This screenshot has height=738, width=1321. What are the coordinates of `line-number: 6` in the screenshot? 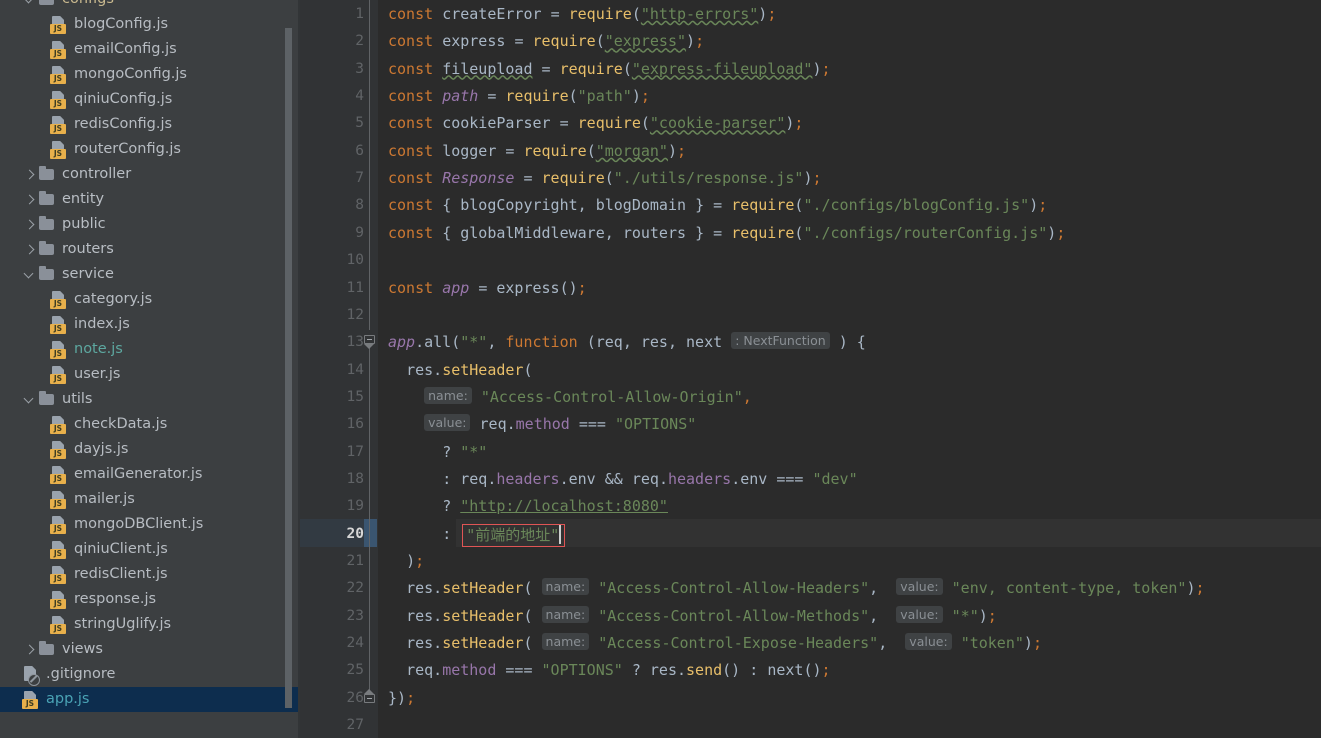 It's located at (334, 151).